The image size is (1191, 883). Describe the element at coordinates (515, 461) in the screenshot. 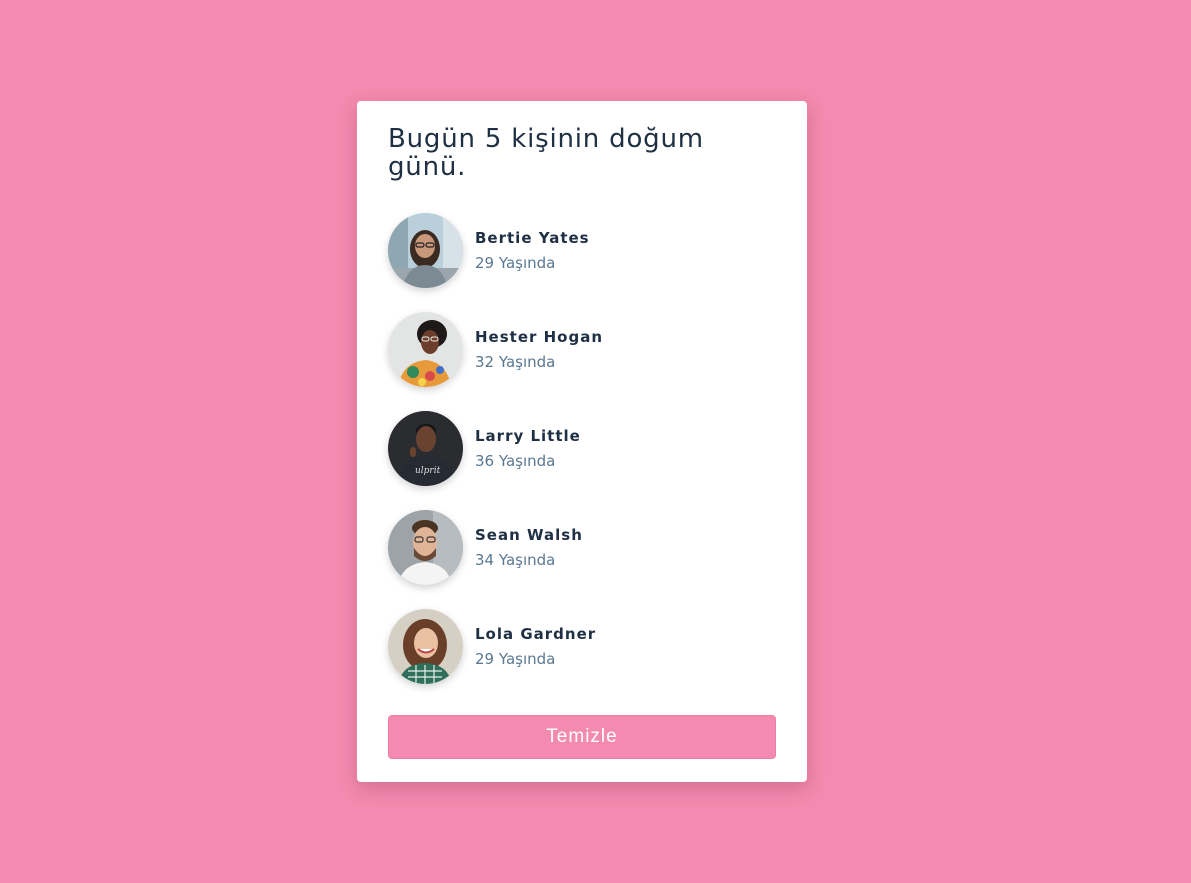

I see `person-age: 36 Yaşında` at that location.